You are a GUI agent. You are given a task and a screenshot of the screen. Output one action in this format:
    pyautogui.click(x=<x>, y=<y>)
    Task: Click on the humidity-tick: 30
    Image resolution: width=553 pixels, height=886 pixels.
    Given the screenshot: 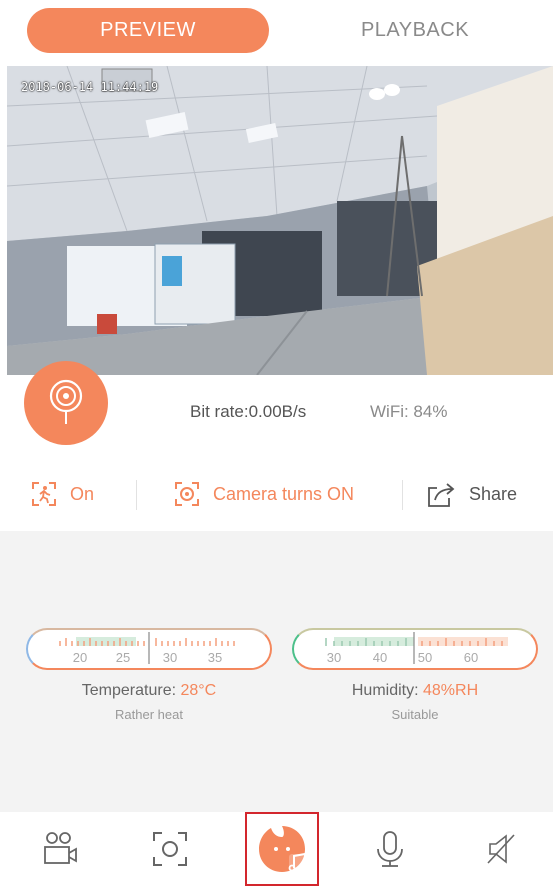 What is the action you would take?
    pyautogui.click(x=334, y=657)
    